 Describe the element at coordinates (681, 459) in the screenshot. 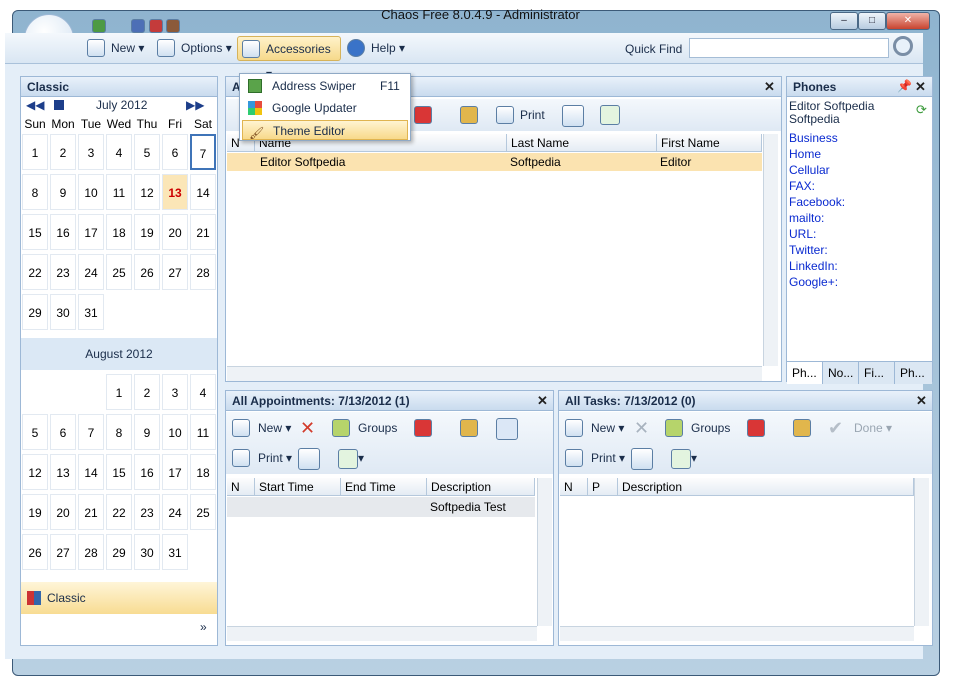

I see `tasks-refresh-icon` at that location.